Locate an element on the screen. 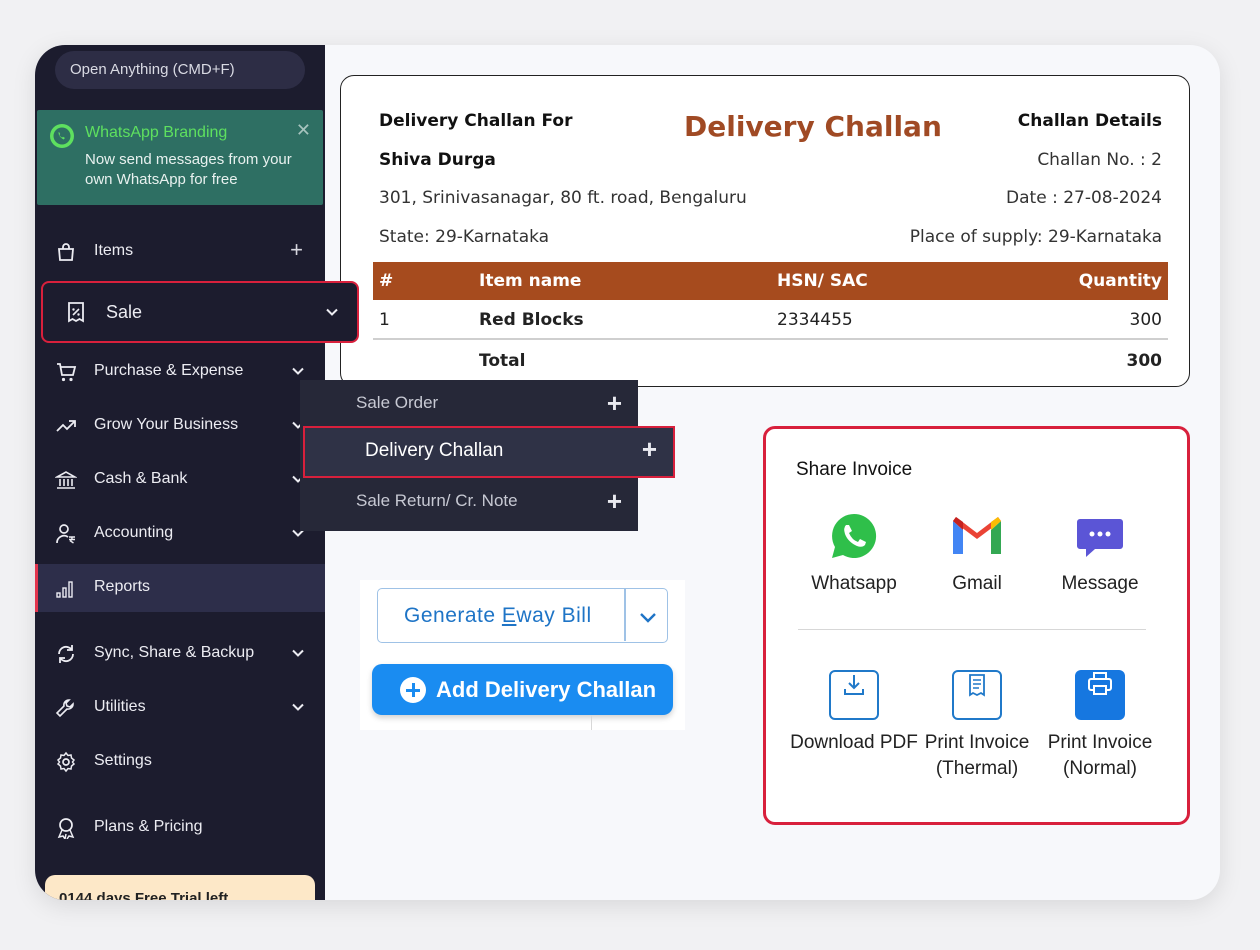 The height and width of the screenshot is (950, 1260). sidebar-item-items: Items + is located at coordinates (180, 252).